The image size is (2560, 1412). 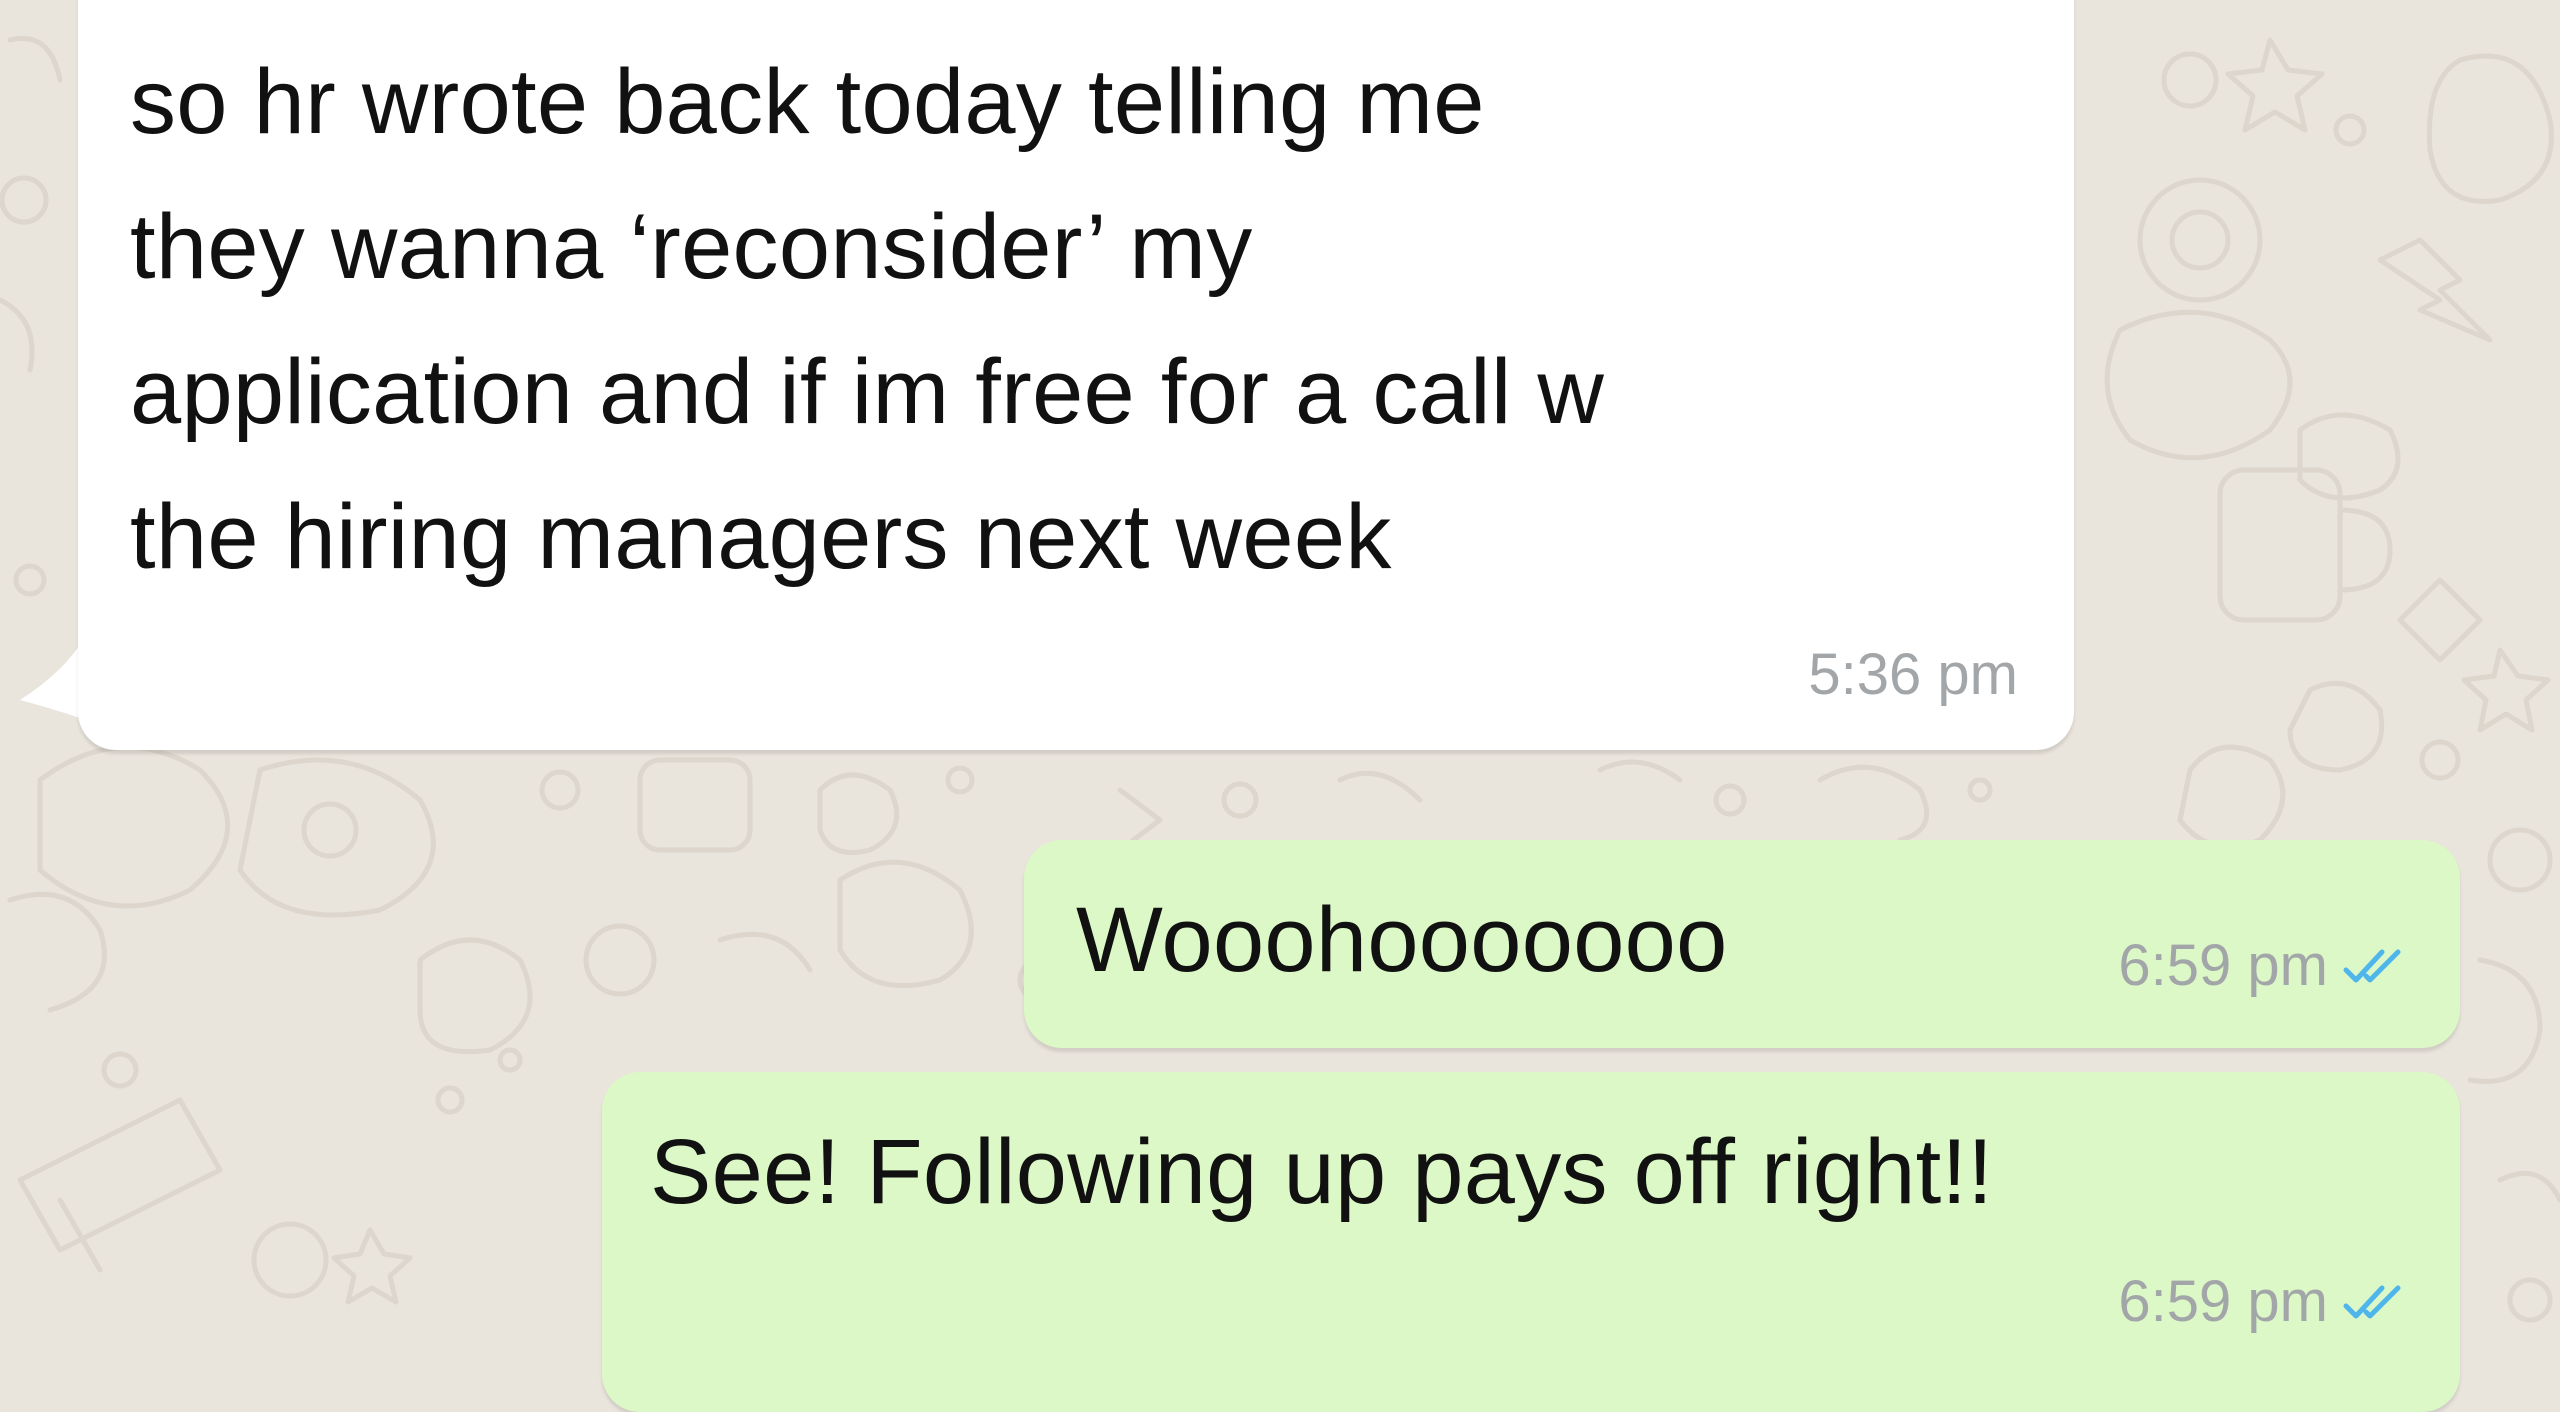 I want to click on message-text: Wooohooooooo, so click(x=1402, y=940).